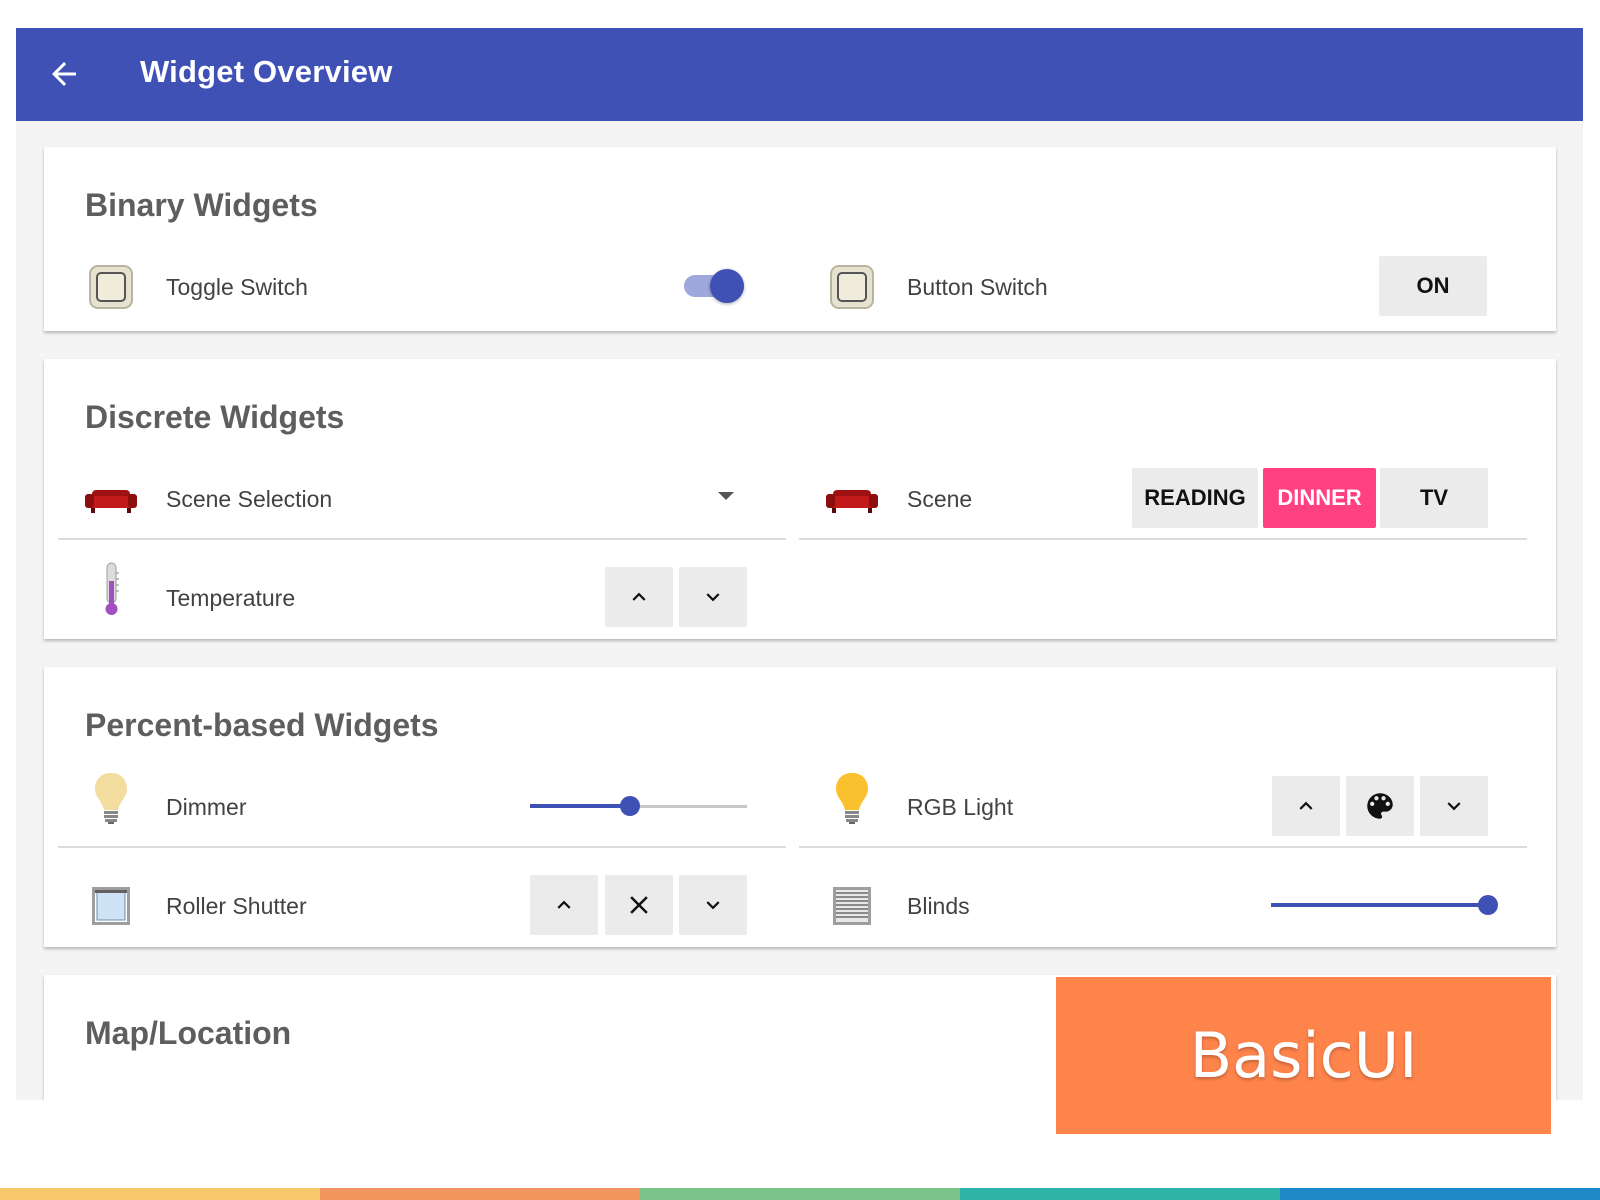  What do you see at coordinates (1163, 807) in the screenshot?
I see `rgb-light-row: RGB Light` at bounding box center [1163, 807].